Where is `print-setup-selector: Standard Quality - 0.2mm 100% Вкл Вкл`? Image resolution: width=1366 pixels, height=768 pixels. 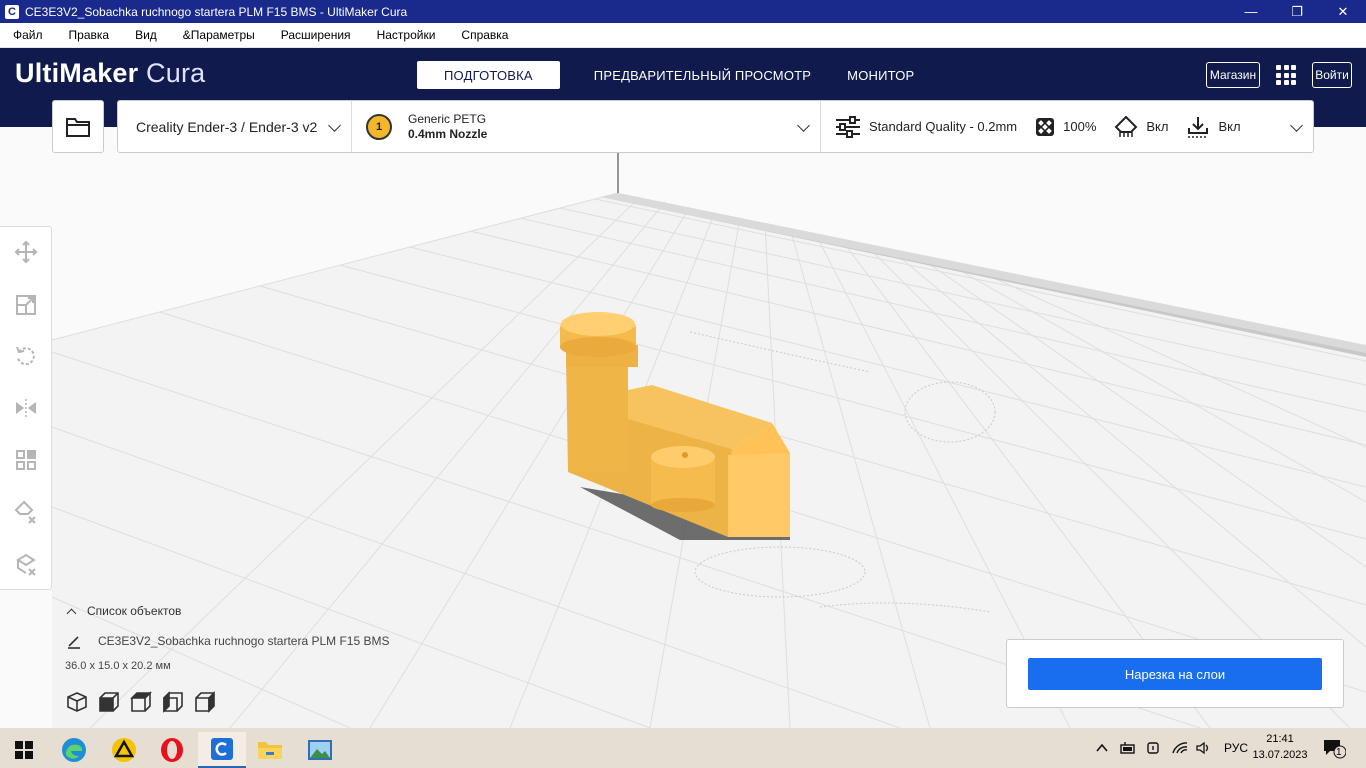 print-setup-selector: Standard Quality - 0.2mm 100% Вкл Вкл is located at coordinates (1067, 126).